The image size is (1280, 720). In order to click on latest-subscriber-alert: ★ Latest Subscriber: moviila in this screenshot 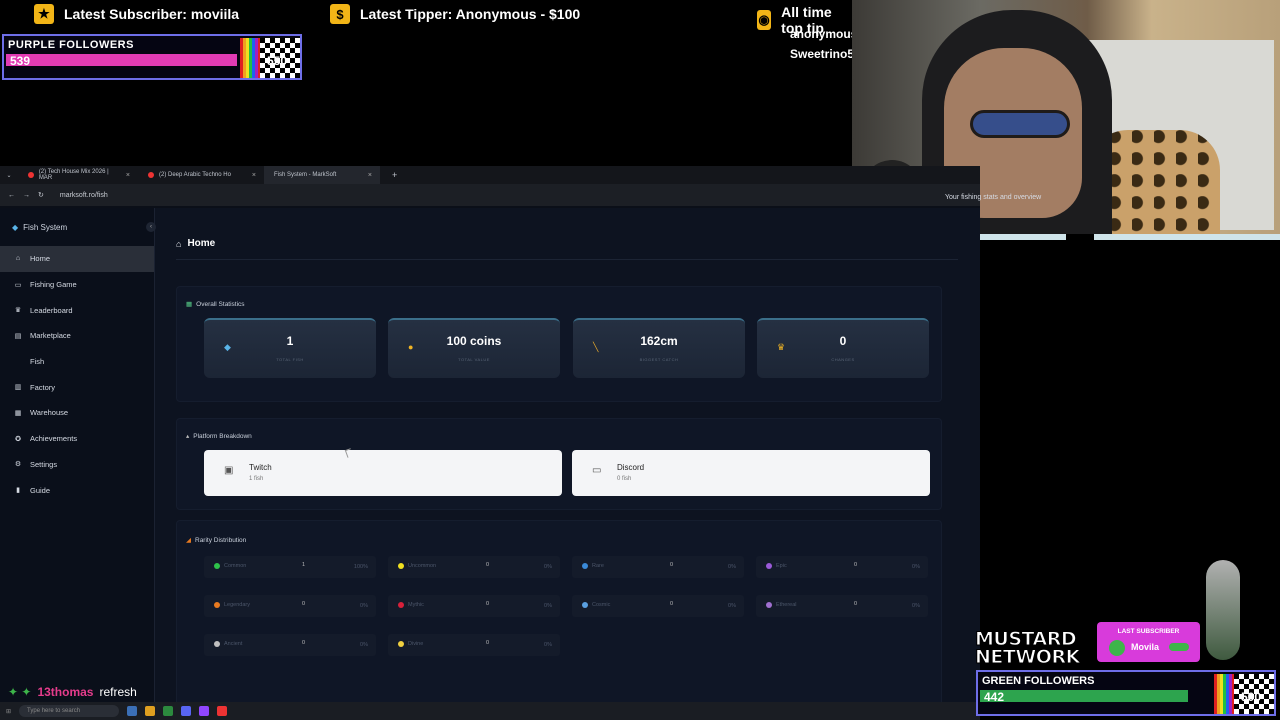, I will do `click(136, 14)`.